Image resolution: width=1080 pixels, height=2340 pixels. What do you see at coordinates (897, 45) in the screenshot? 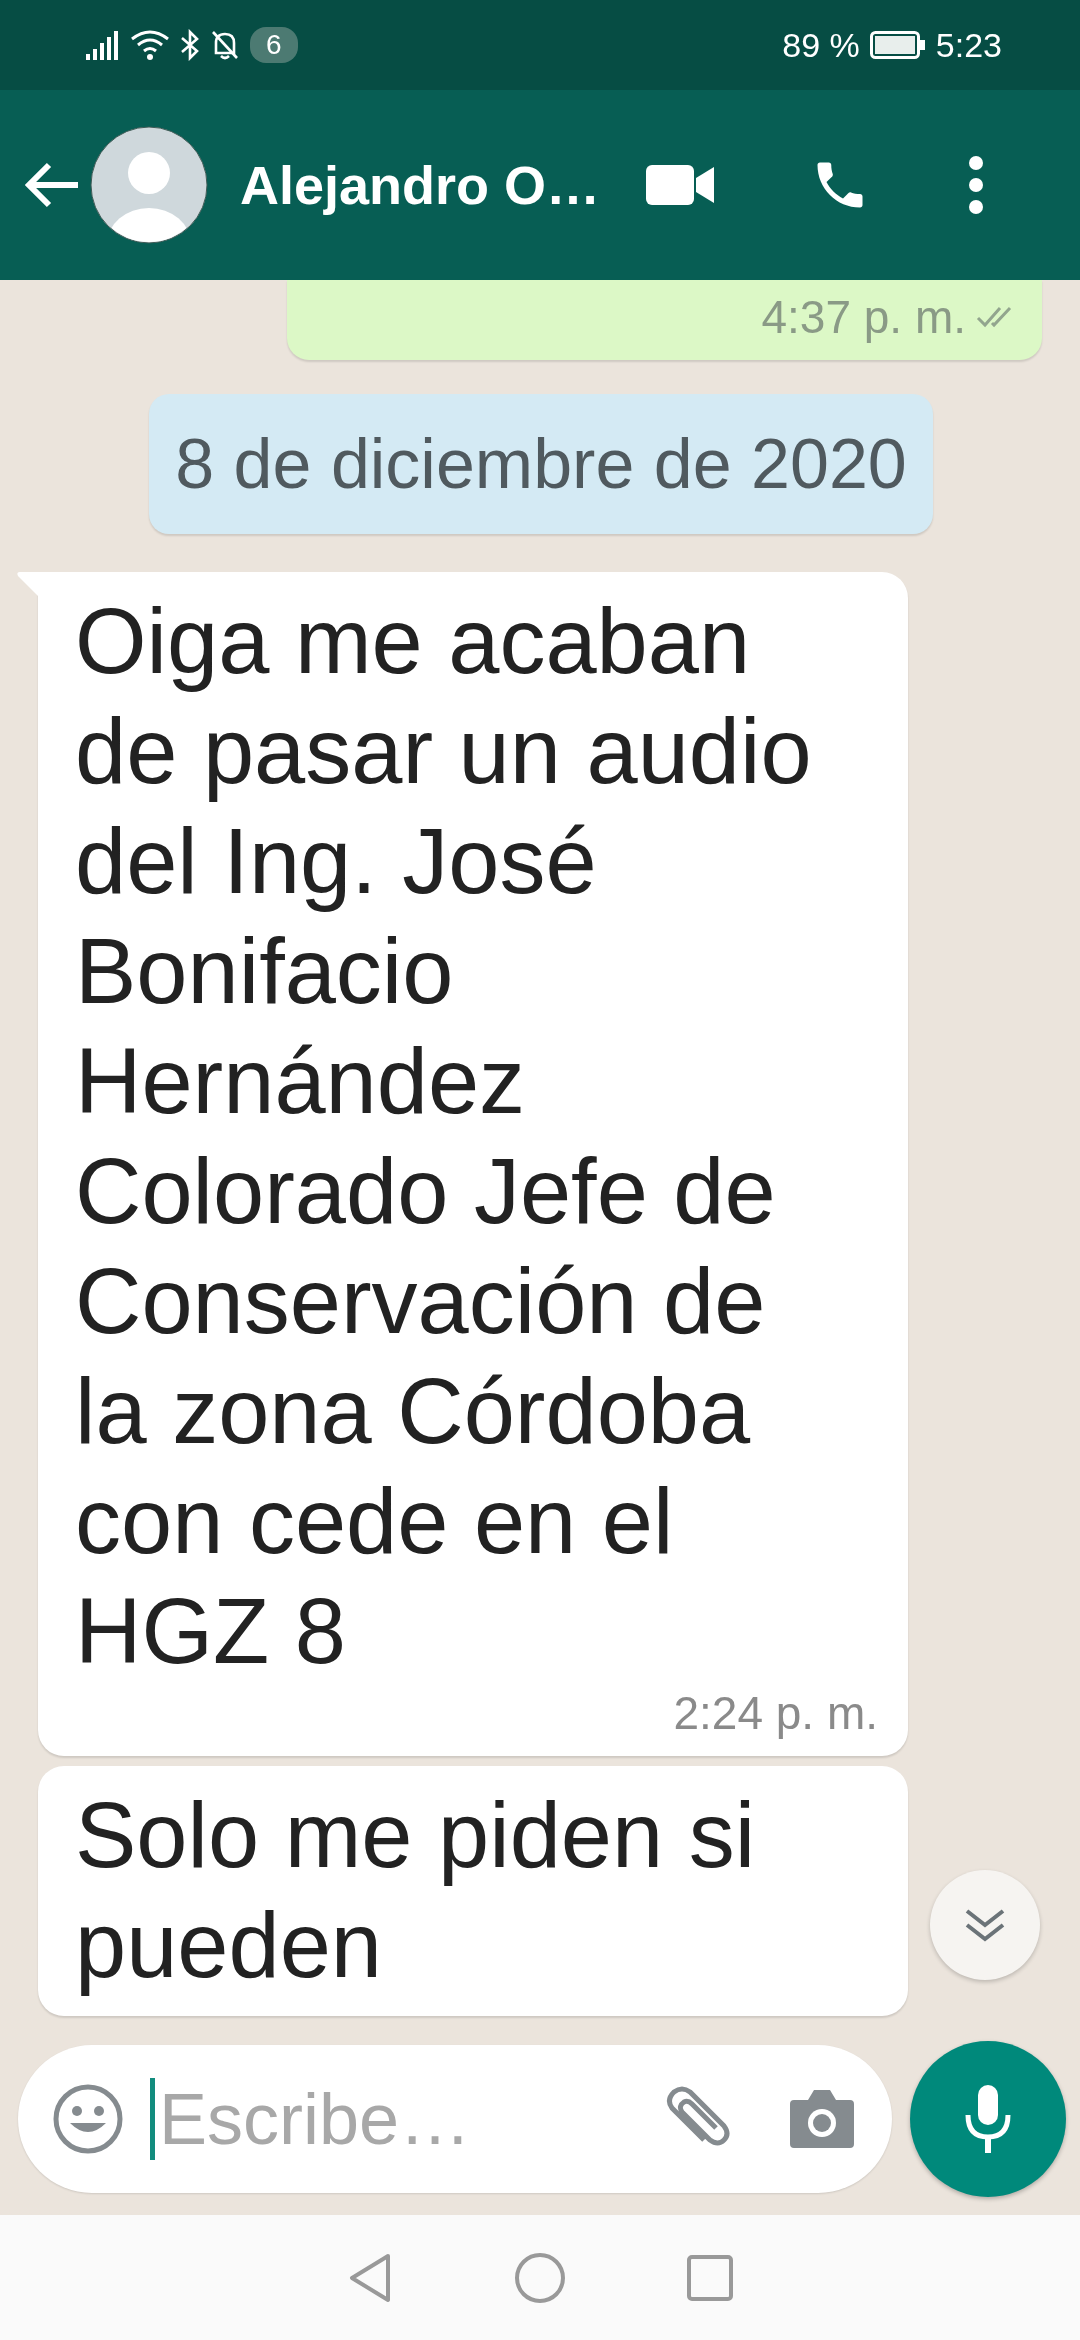
I see `battery-icon` at bounding box center [897, 45].